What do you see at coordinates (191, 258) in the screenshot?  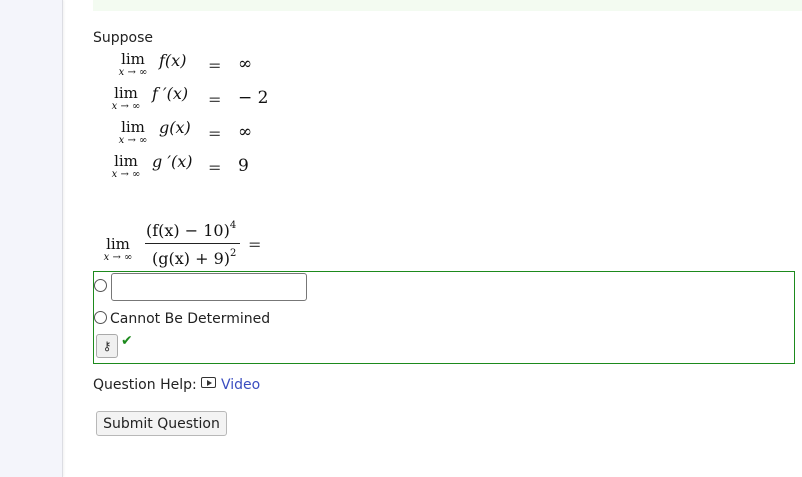 I see `denominator-base: (g(x) + 9)` at bounding box center [191, 258].